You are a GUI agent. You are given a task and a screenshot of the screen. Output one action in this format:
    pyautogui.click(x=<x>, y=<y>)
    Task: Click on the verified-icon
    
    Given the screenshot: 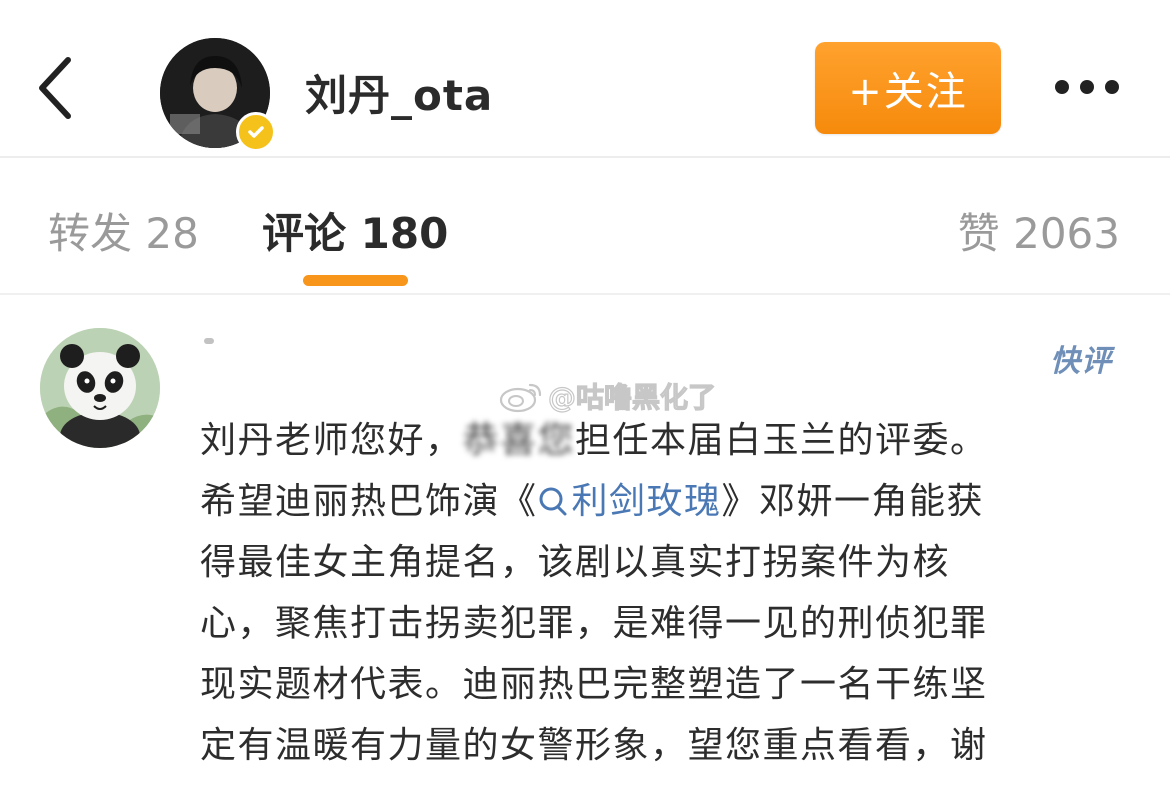 What is the action you would take?
    pyautogui.click(x=256, y=132)
    